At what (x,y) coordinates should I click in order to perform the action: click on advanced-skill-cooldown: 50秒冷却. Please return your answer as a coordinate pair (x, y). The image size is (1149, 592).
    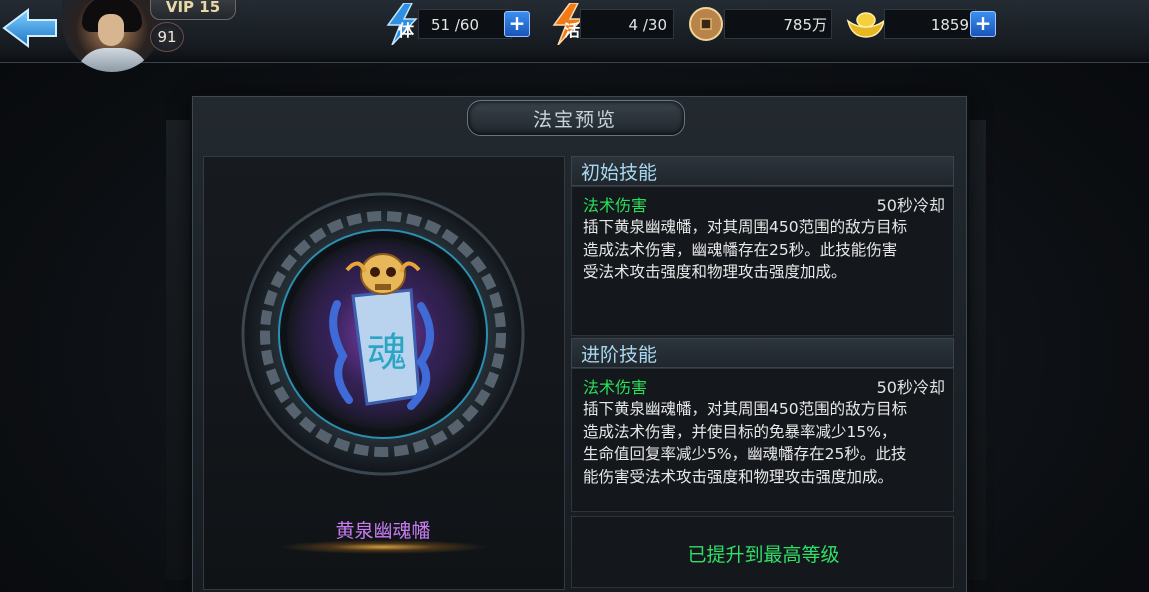
    Looking at the image, I should click on (910, 387).